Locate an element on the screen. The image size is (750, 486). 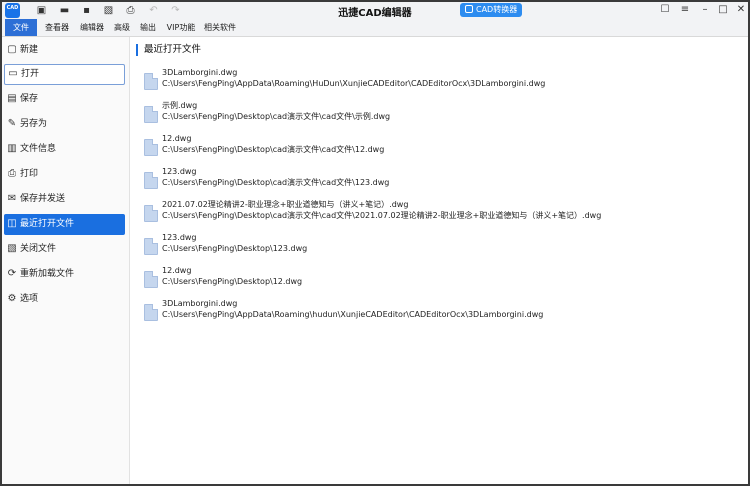
sidebar-item-label: 打开 is located at coordinates (30, 74).